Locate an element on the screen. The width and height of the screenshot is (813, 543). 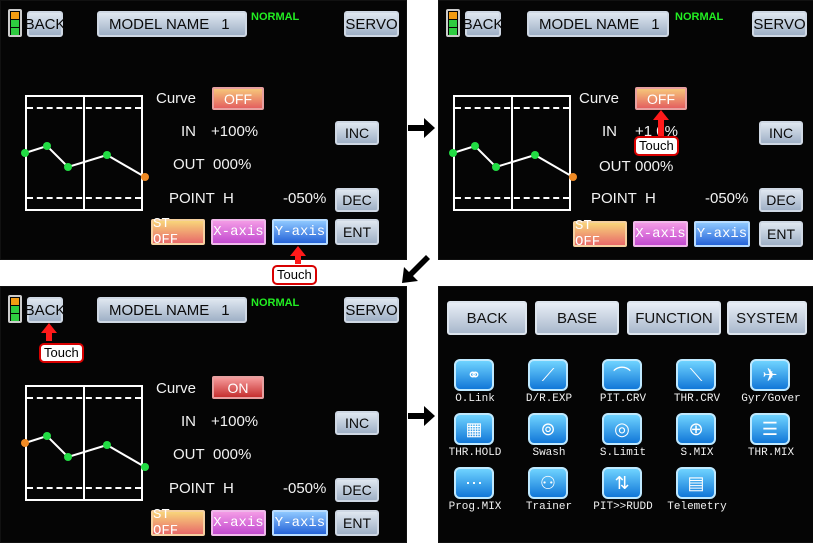
trainer-icon: ⚇ is located at coordinates (548, 483).